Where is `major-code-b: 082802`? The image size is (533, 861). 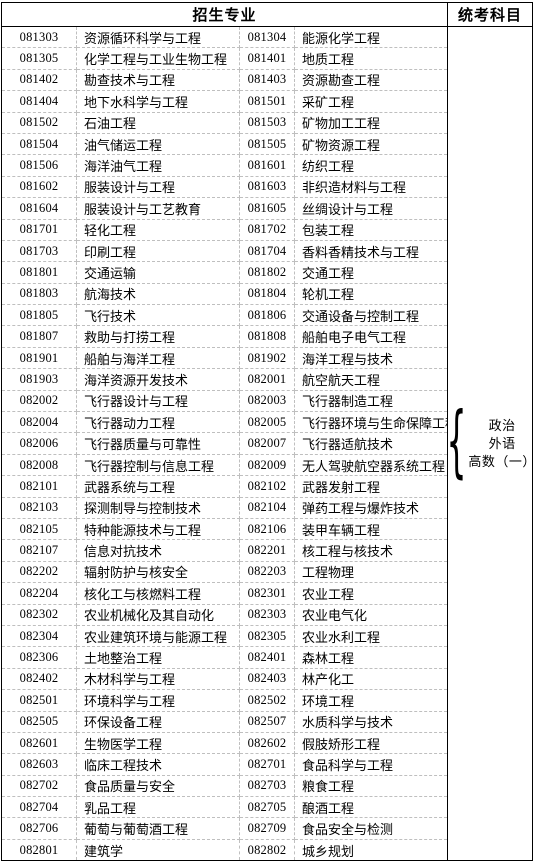 major-code-b: 082802 is located at coordinates (267, 850).